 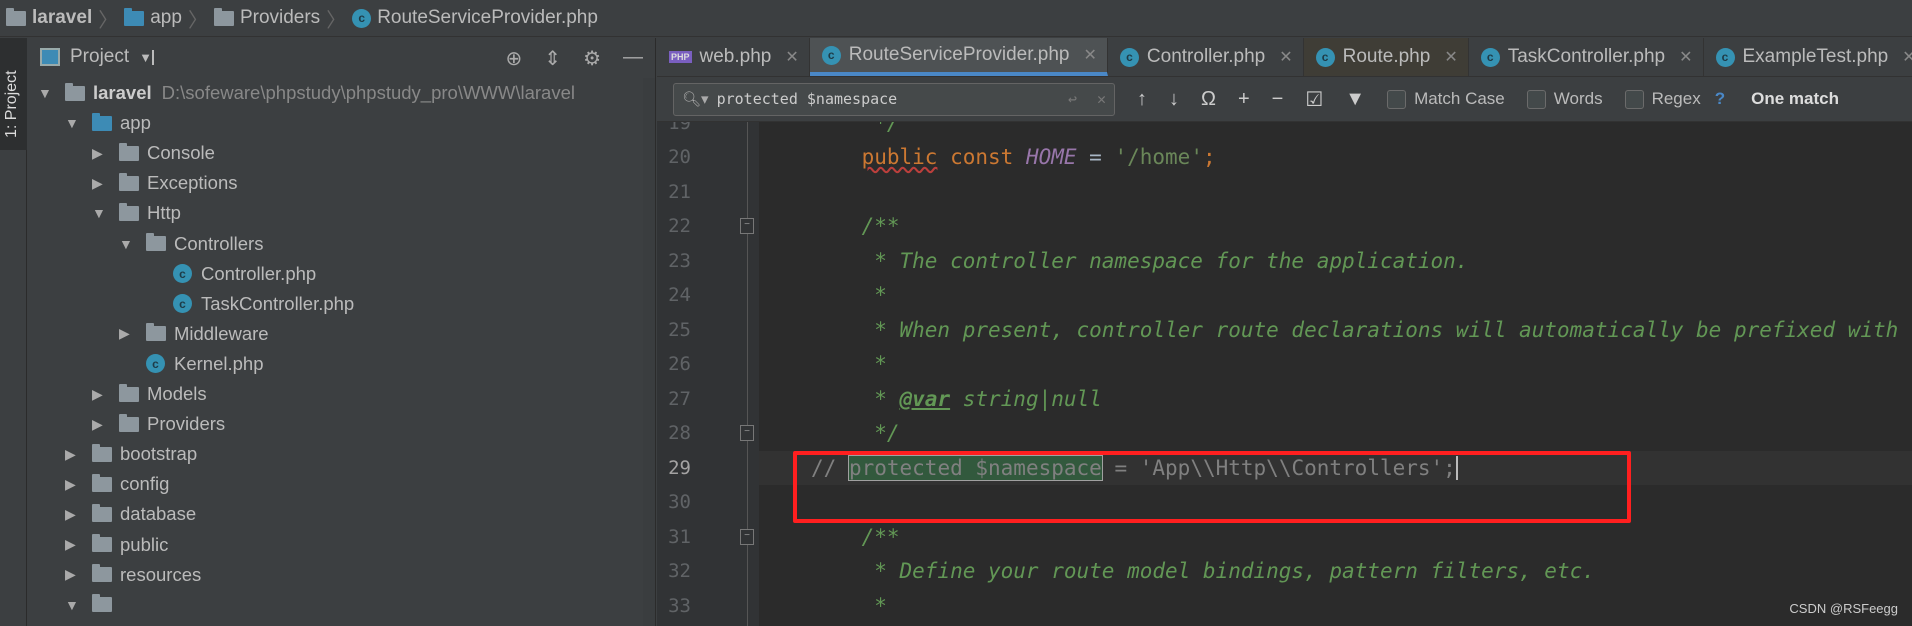 I want to click on tree-item: ▶ Models, so click(x=149, y=394).